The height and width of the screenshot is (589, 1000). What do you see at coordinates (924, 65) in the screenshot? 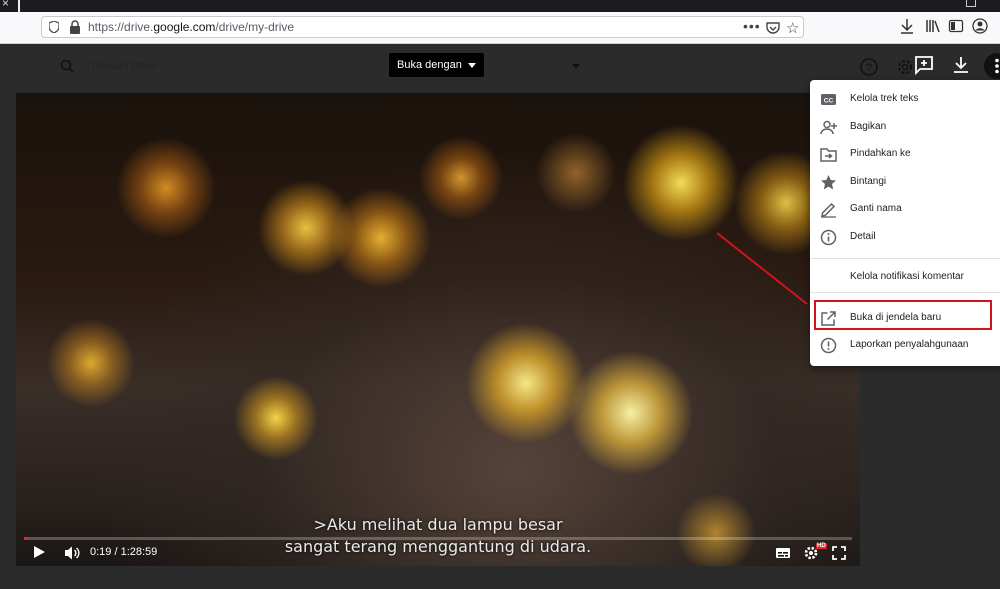
I see `add-comment-icon` at bounding box center [924, 65].